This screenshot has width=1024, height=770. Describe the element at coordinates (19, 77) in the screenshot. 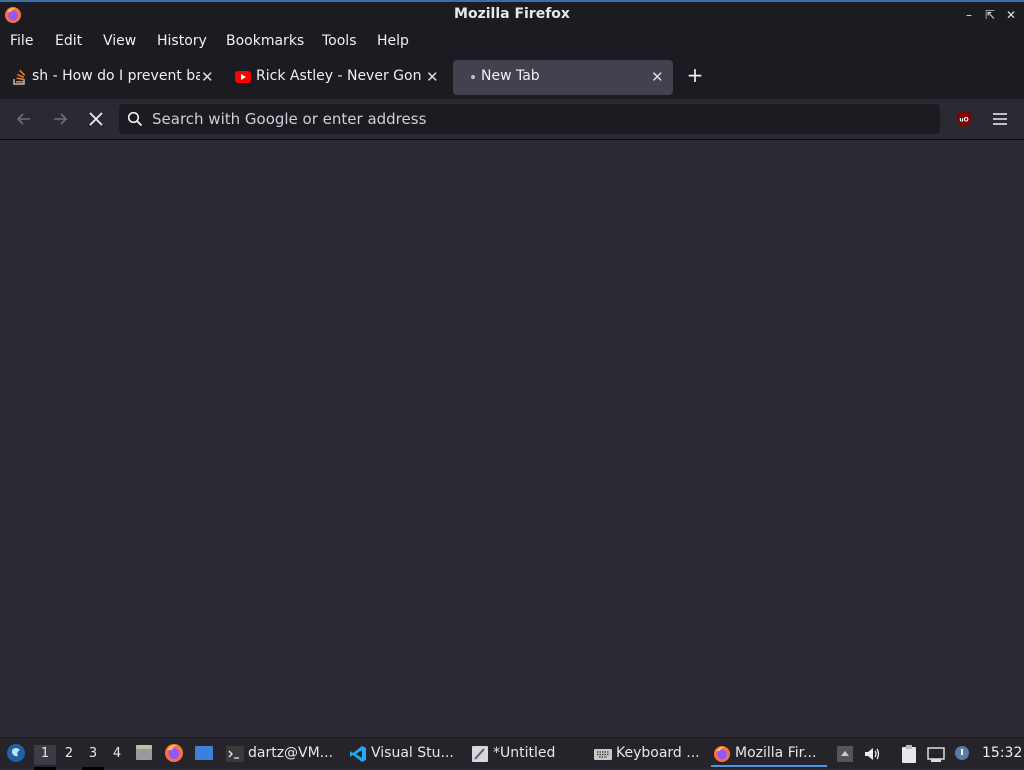

I see `stackoverflow-icon` at that location.